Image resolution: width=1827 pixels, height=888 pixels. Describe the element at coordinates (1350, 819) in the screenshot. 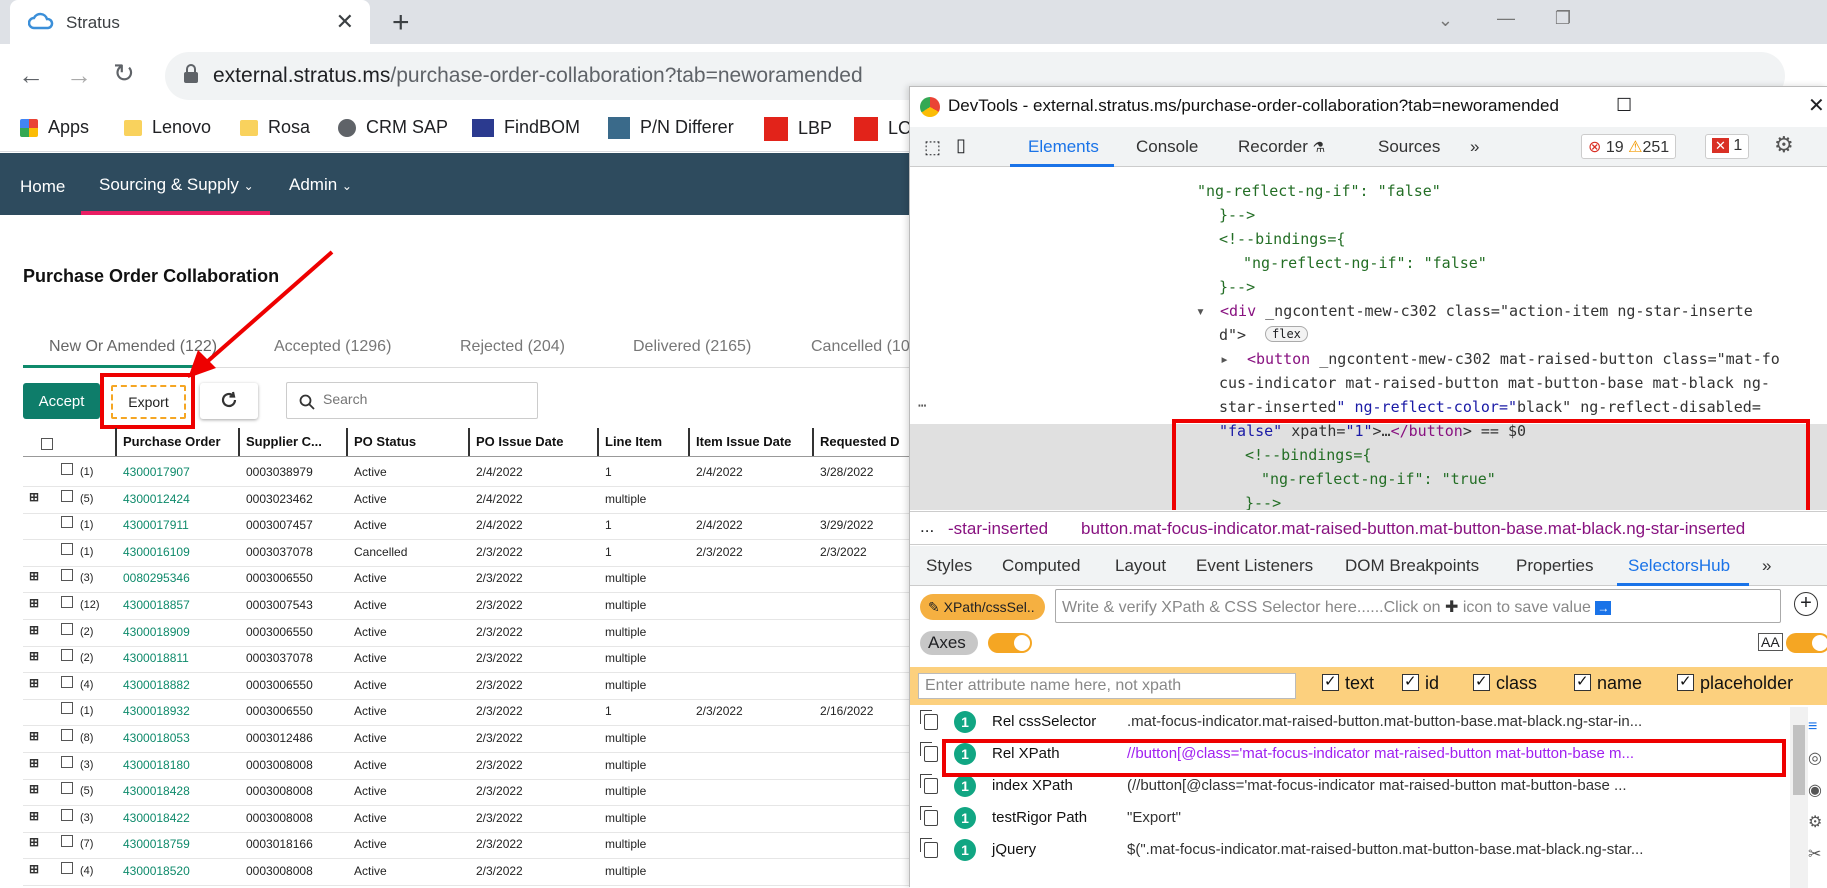

I see `selector-result-row: 1 testRigor Path "Export"` at that location.